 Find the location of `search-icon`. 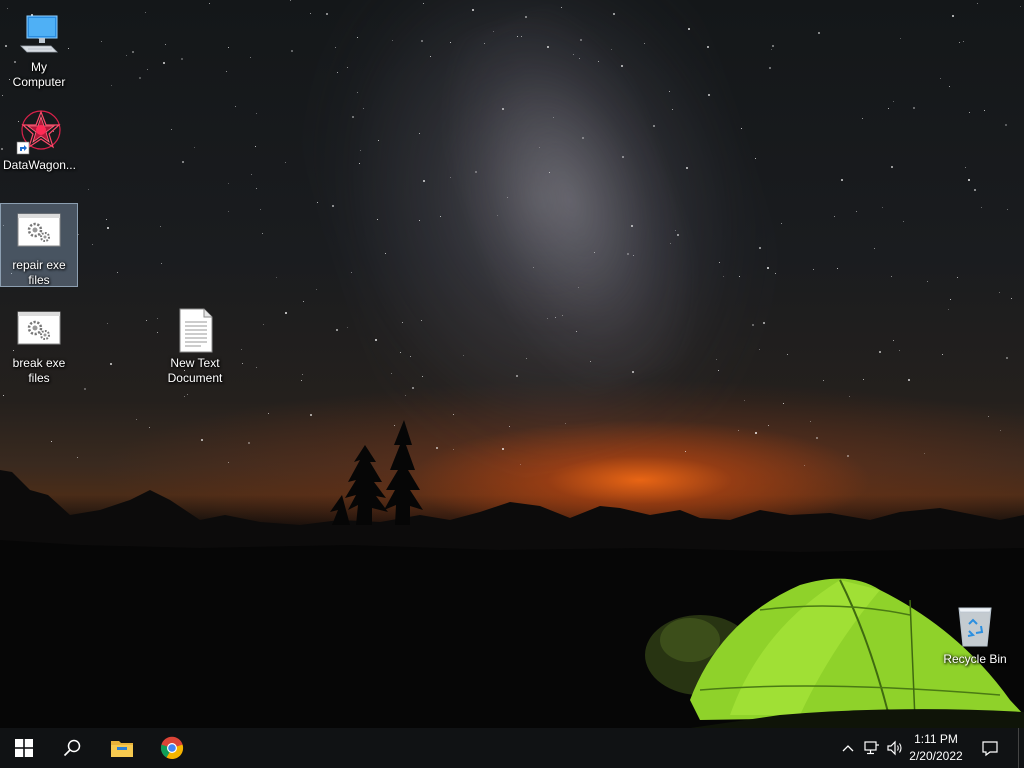

search-icon is located at coordinates (72, 748).